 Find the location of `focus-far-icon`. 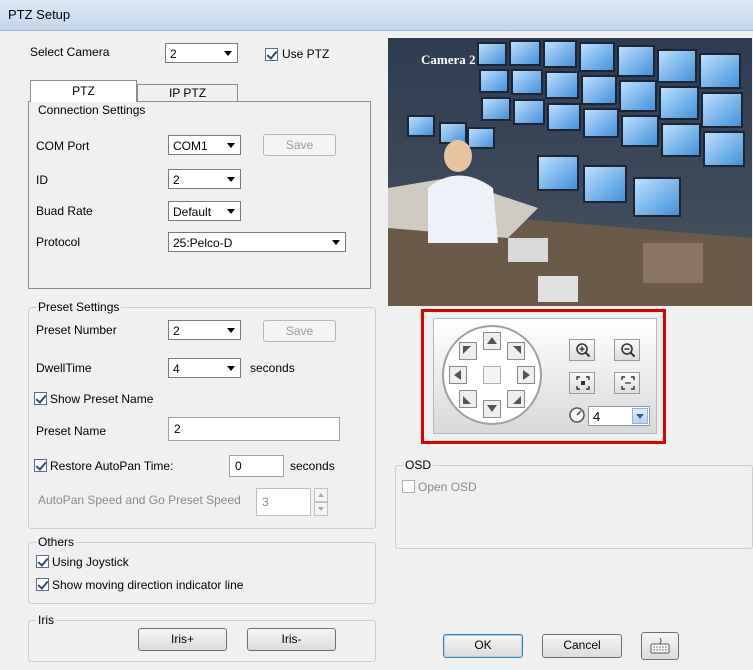

focus-far-icon is located at coordinates (628, 383).